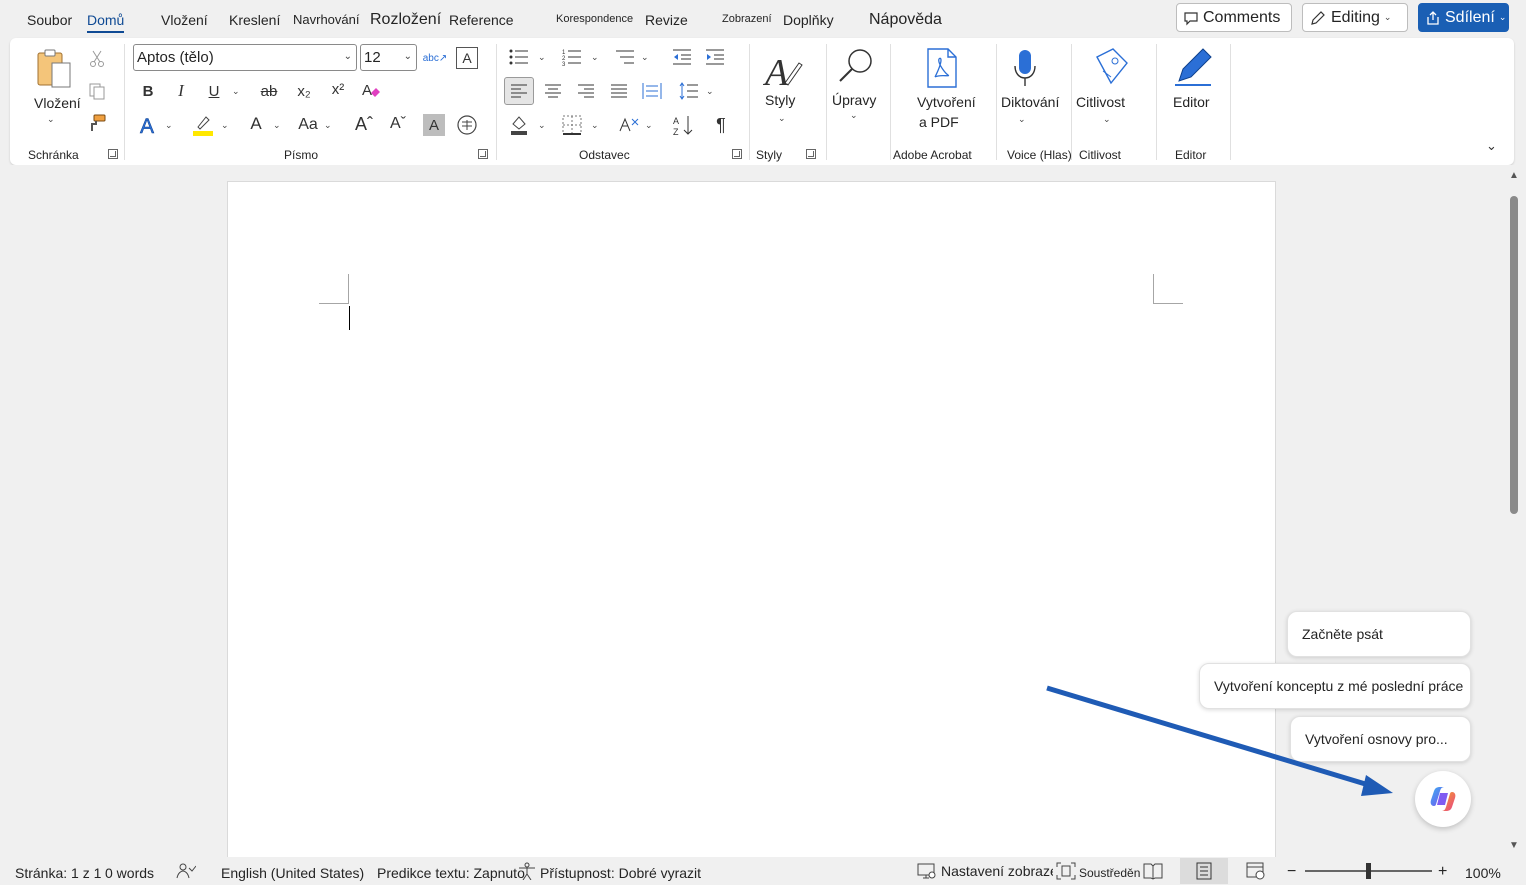  Describe the element at coordinates (689, 91) in the screenshot. I see `line-spacing-icon` at that location.